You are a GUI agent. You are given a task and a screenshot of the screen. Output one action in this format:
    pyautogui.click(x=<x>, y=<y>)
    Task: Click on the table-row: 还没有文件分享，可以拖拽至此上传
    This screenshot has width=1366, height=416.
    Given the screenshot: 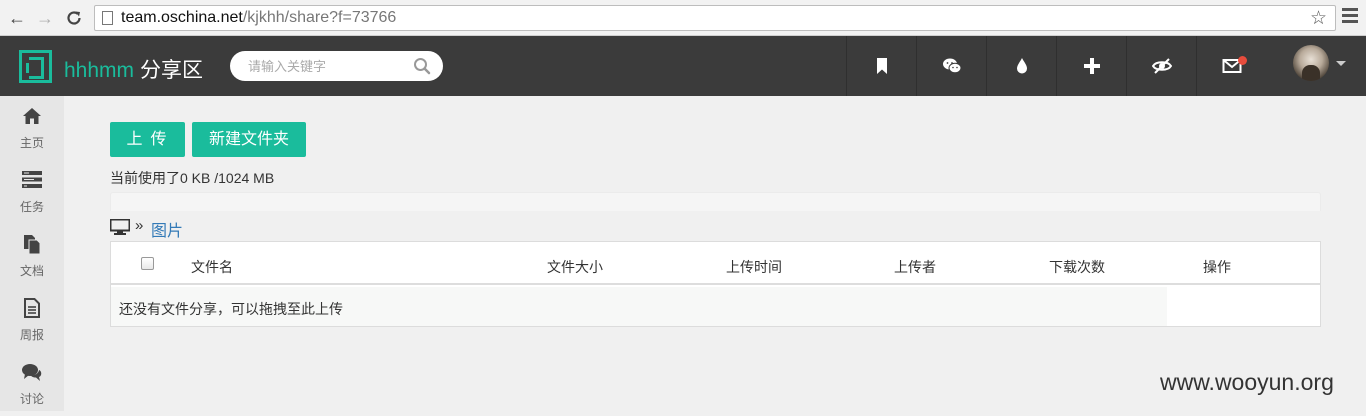 What is the action you would take?
    pyautogui.click(x=639, y=306)
    